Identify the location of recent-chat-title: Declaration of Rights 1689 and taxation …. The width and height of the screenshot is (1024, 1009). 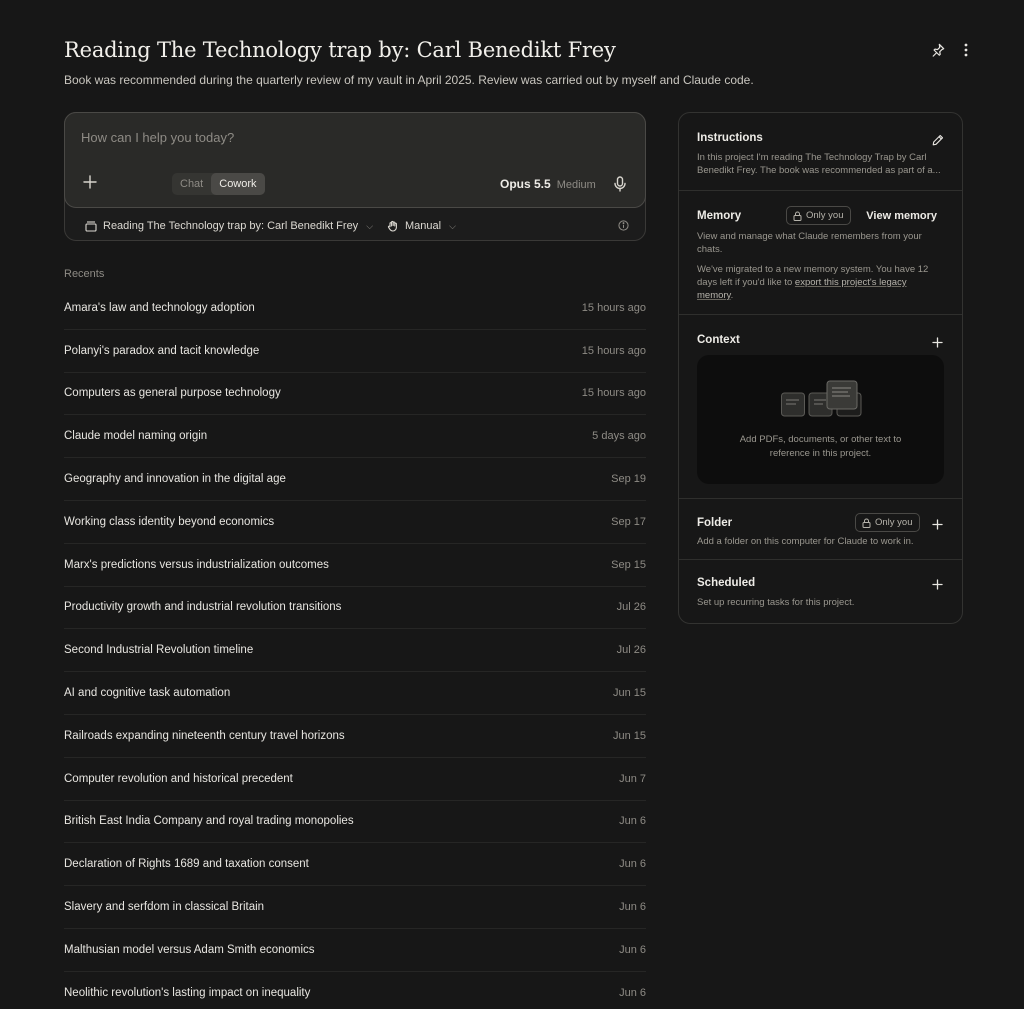
(186, 864).